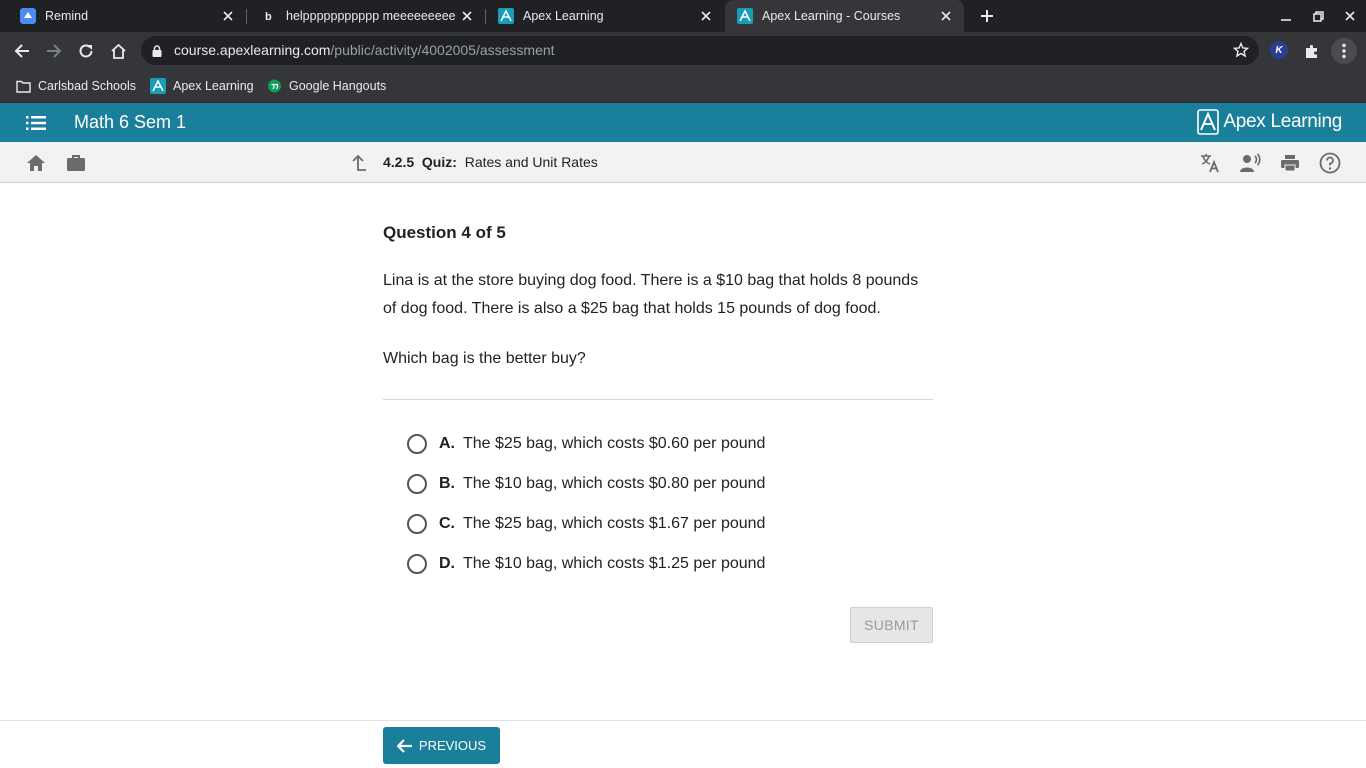  Describe the element at coordinates (614, 443) in the screenshot. I see `option-text: The $25 bag, which costs $0.60 per pound` at that location.